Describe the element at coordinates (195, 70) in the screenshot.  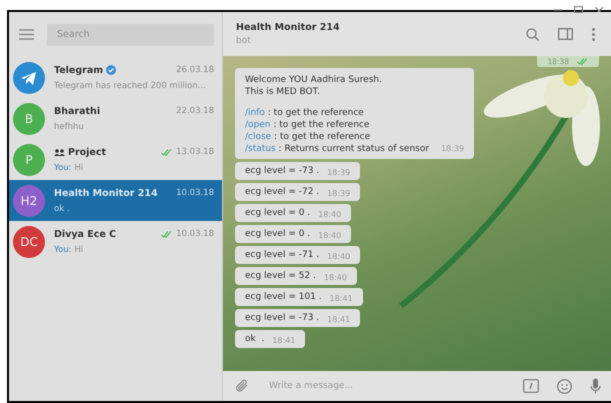
I see `chat-date: 26.03.18` at that location.